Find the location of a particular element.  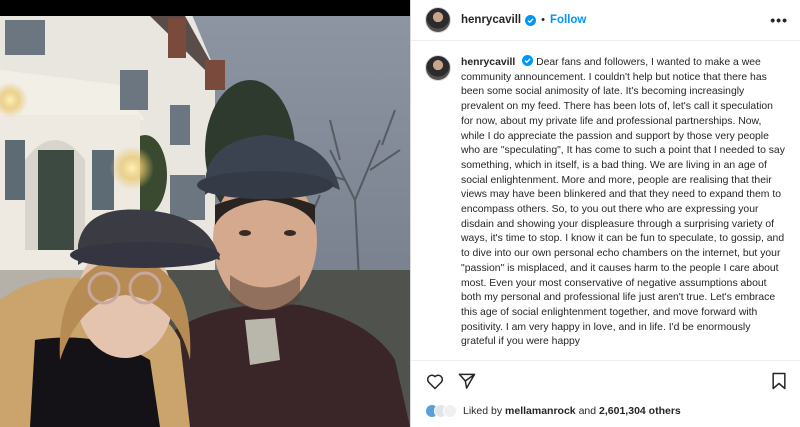

likes-user-link: mellamanrock is located at coordinates (540, 411).